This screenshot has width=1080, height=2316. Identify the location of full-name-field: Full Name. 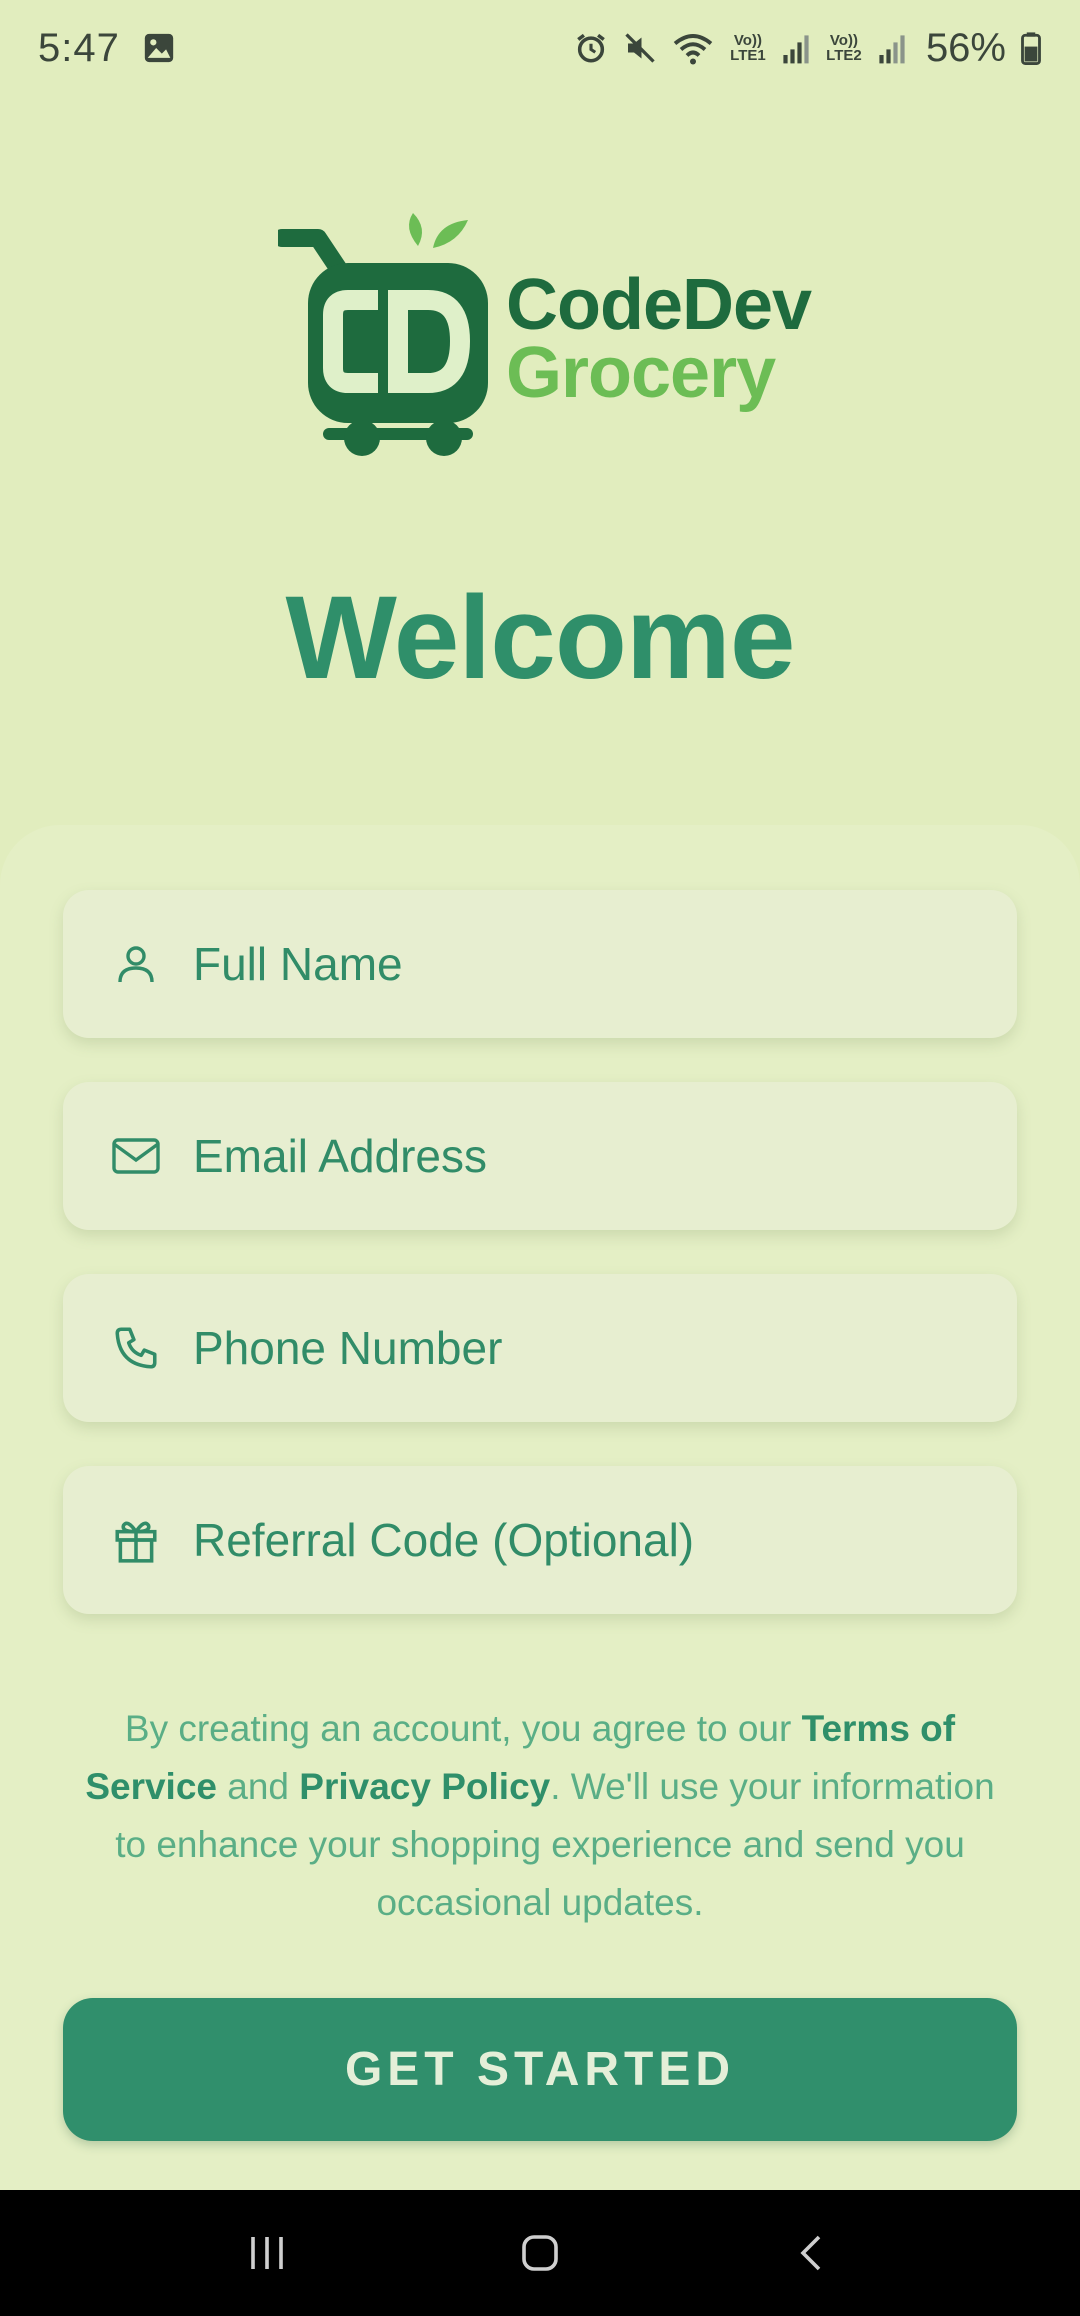
(540, 964).